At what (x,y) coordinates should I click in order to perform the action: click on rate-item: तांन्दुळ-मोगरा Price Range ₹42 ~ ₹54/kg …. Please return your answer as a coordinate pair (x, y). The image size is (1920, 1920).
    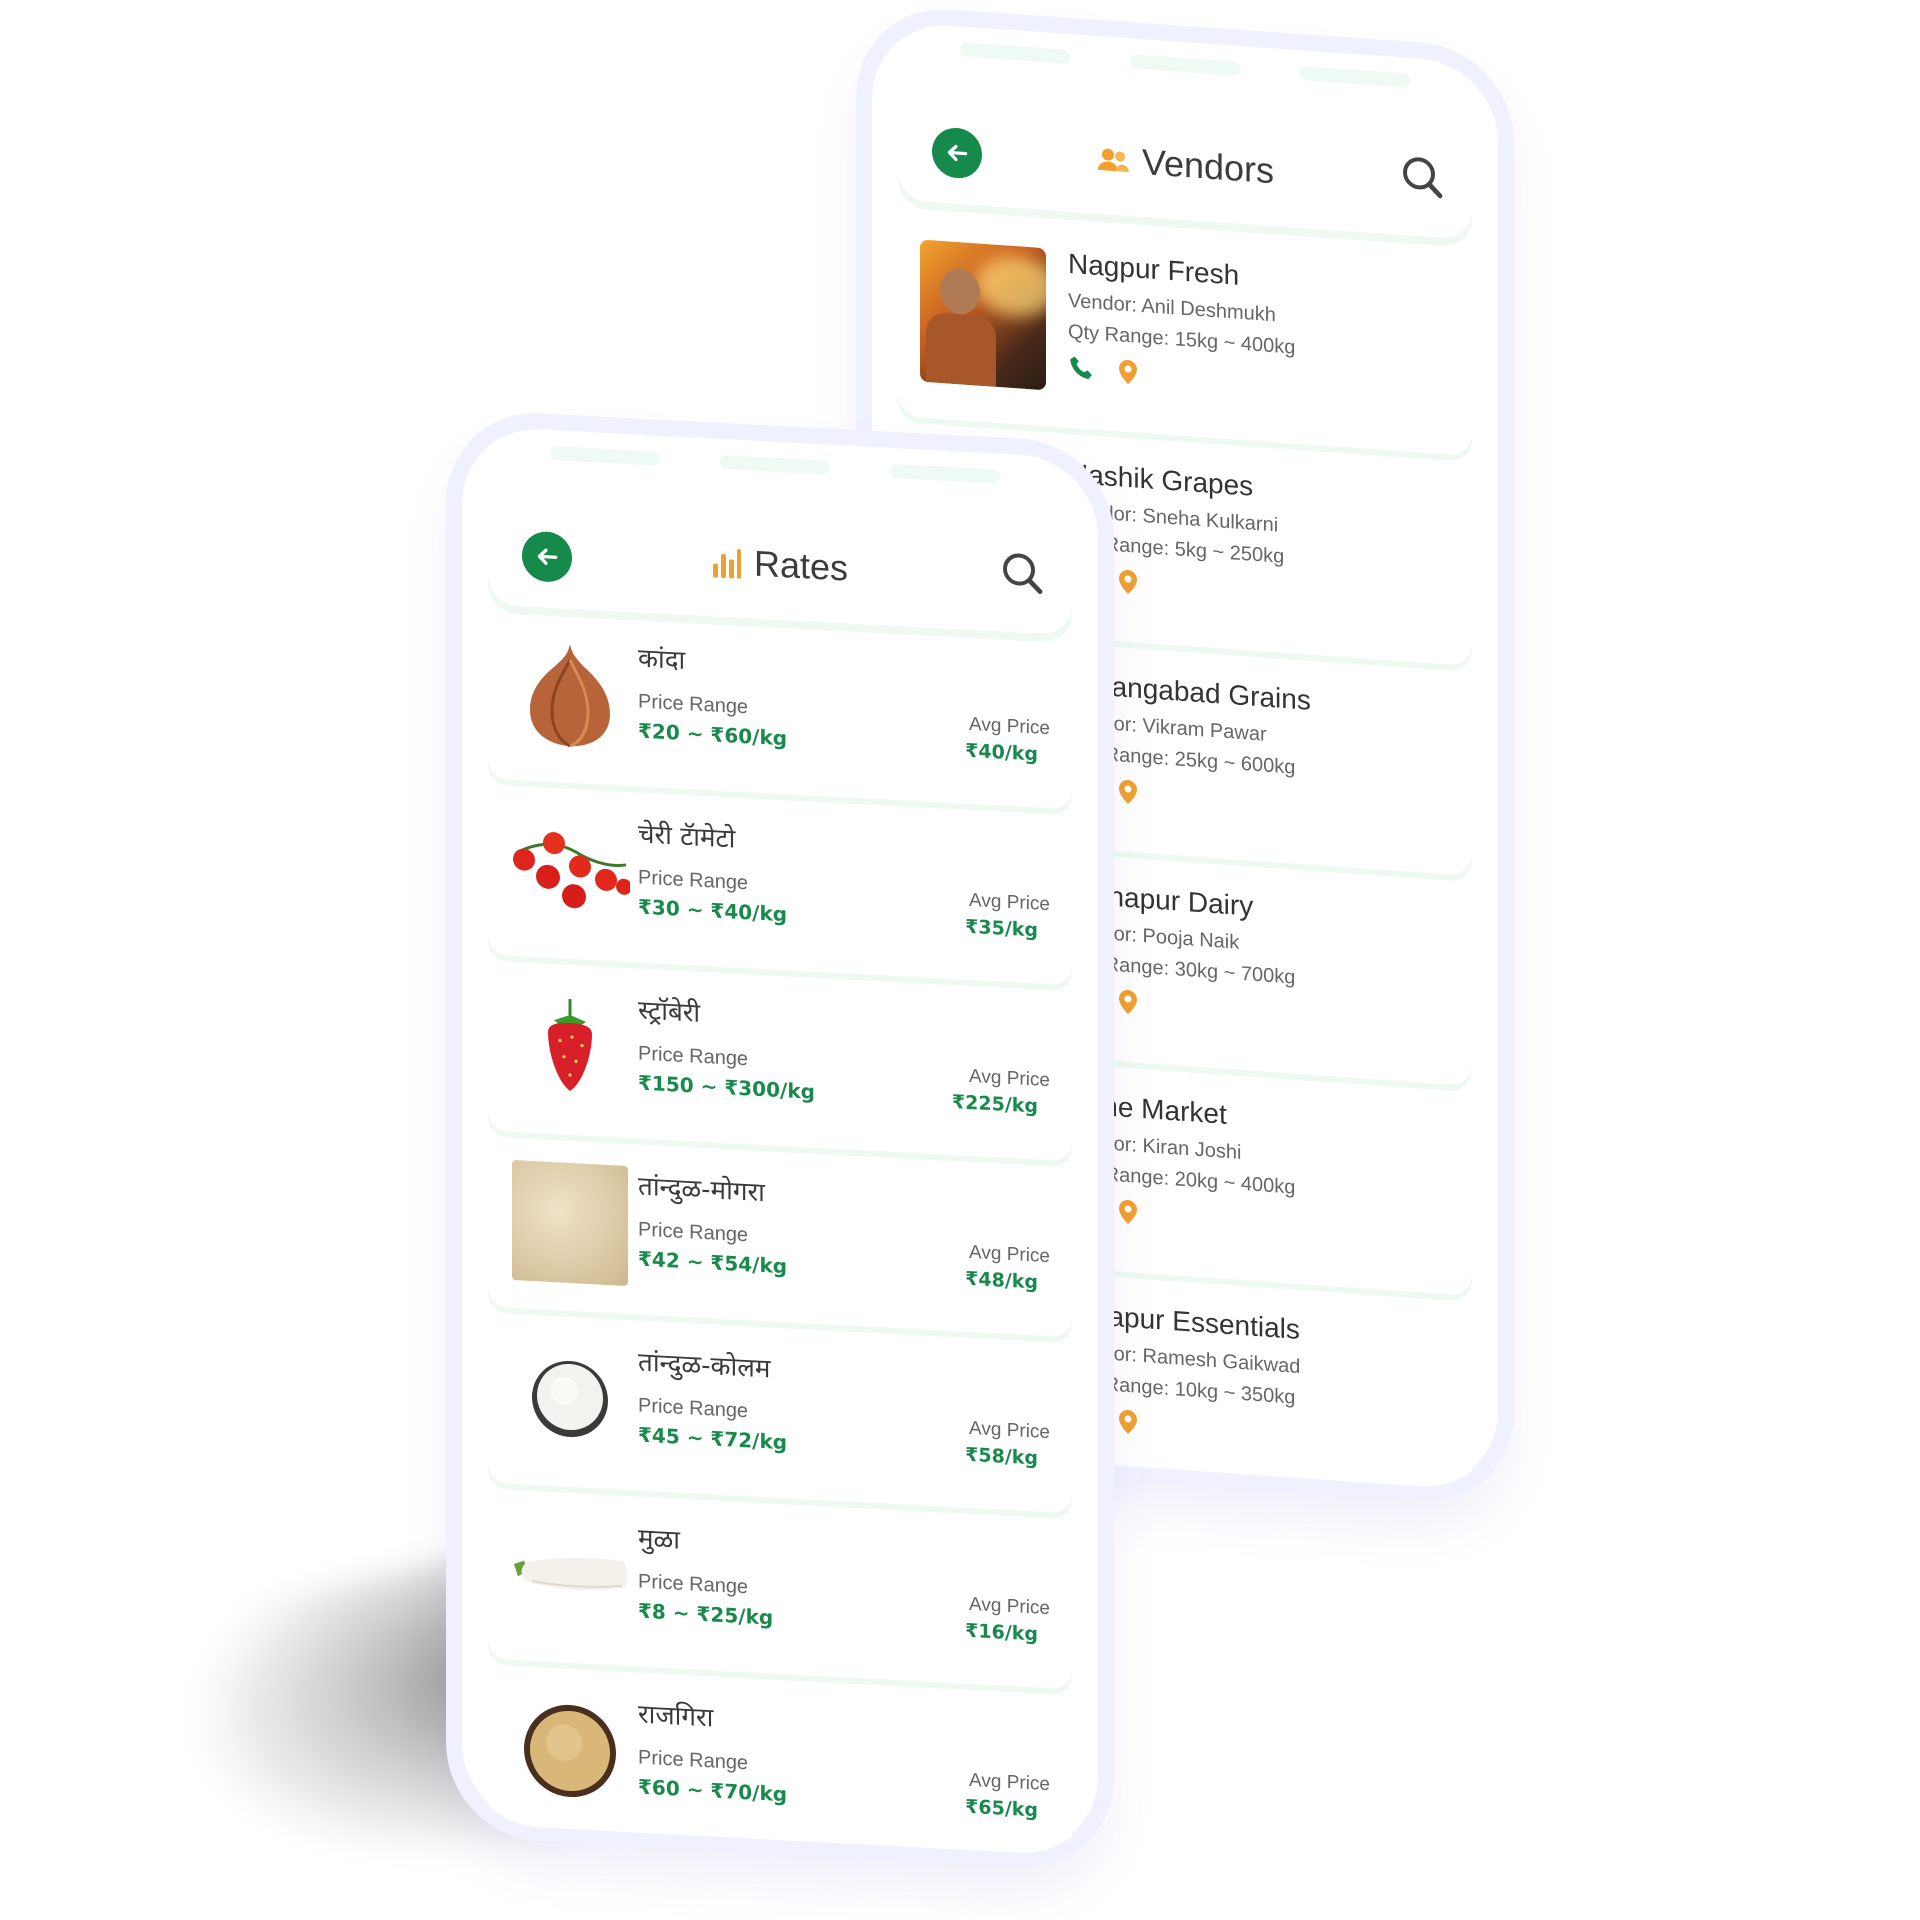
    Looking at the image, I should click on (780, 1241).